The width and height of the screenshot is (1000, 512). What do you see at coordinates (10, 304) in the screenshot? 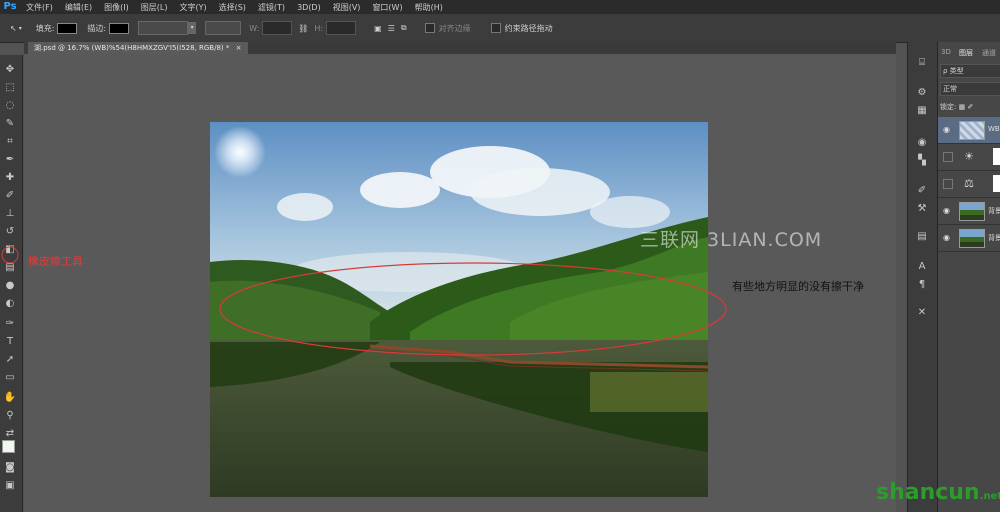
I see `dodge-tool-icon: ◐` at bounding box center [10, 304].